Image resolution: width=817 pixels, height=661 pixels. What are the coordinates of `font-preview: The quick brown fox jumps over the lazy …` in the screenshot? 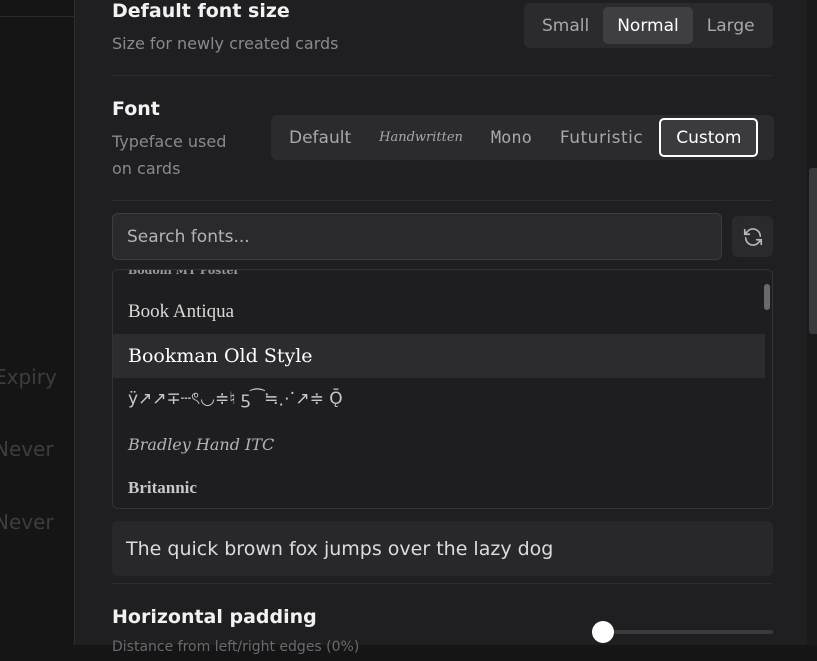 It's located at (442, 548).